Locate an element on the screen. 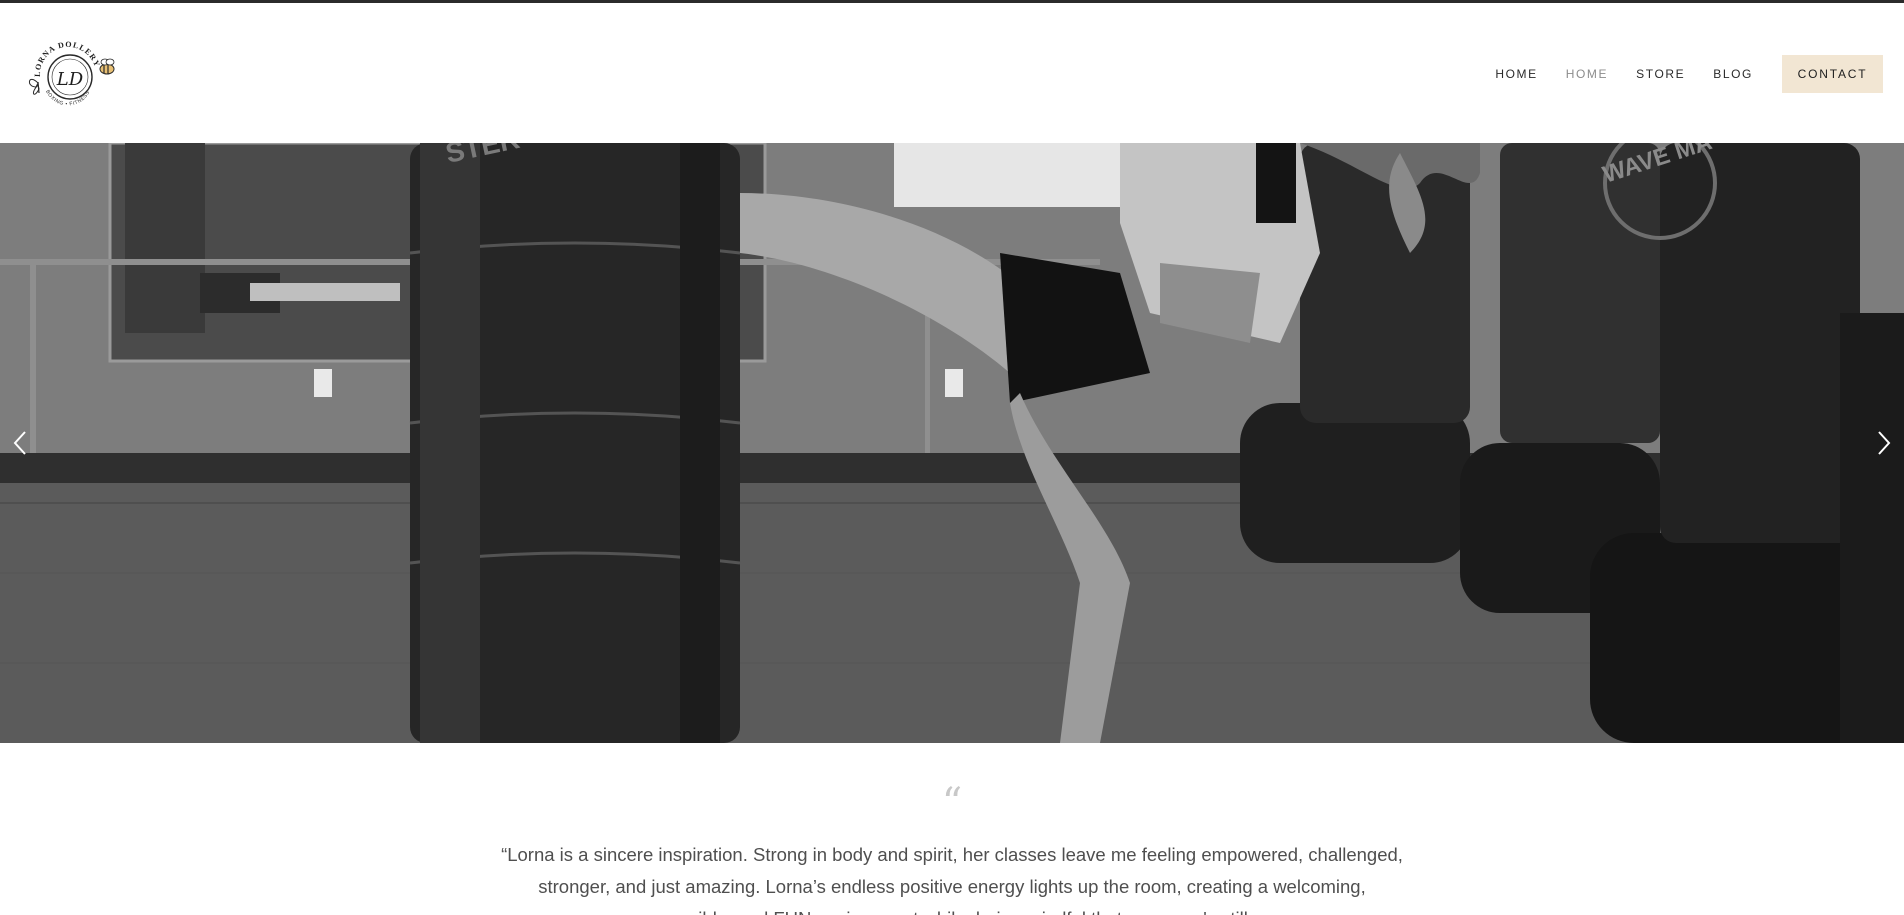 The image size is (1904, 915). logo-emblem: LORNA DOLLERY BOXING • FITNESS LD is located at coordinates (72, 73).